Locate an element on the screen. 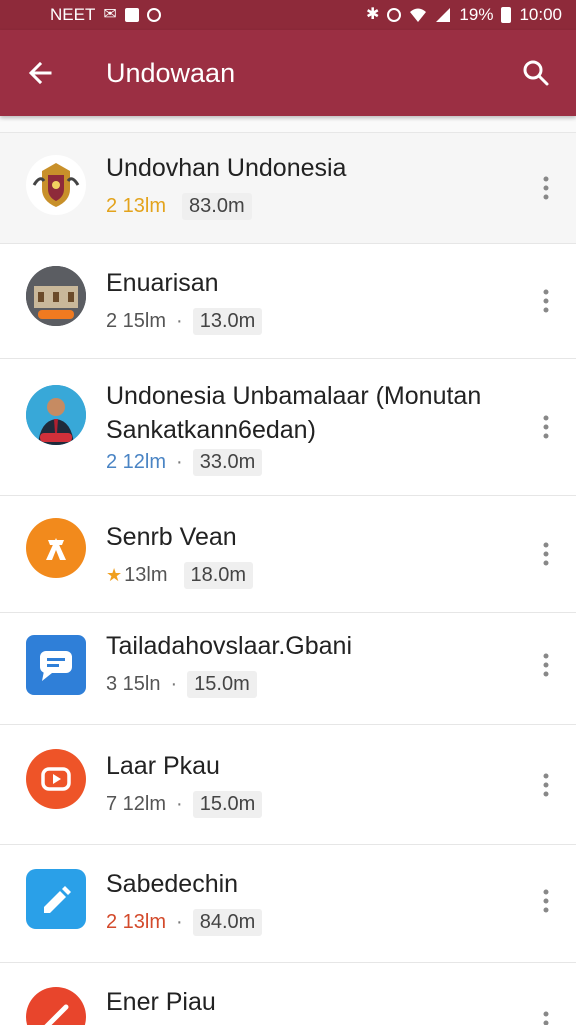 The height and width of the screenshot is (1025, 576). search-button is located at coordinates (536, 73).